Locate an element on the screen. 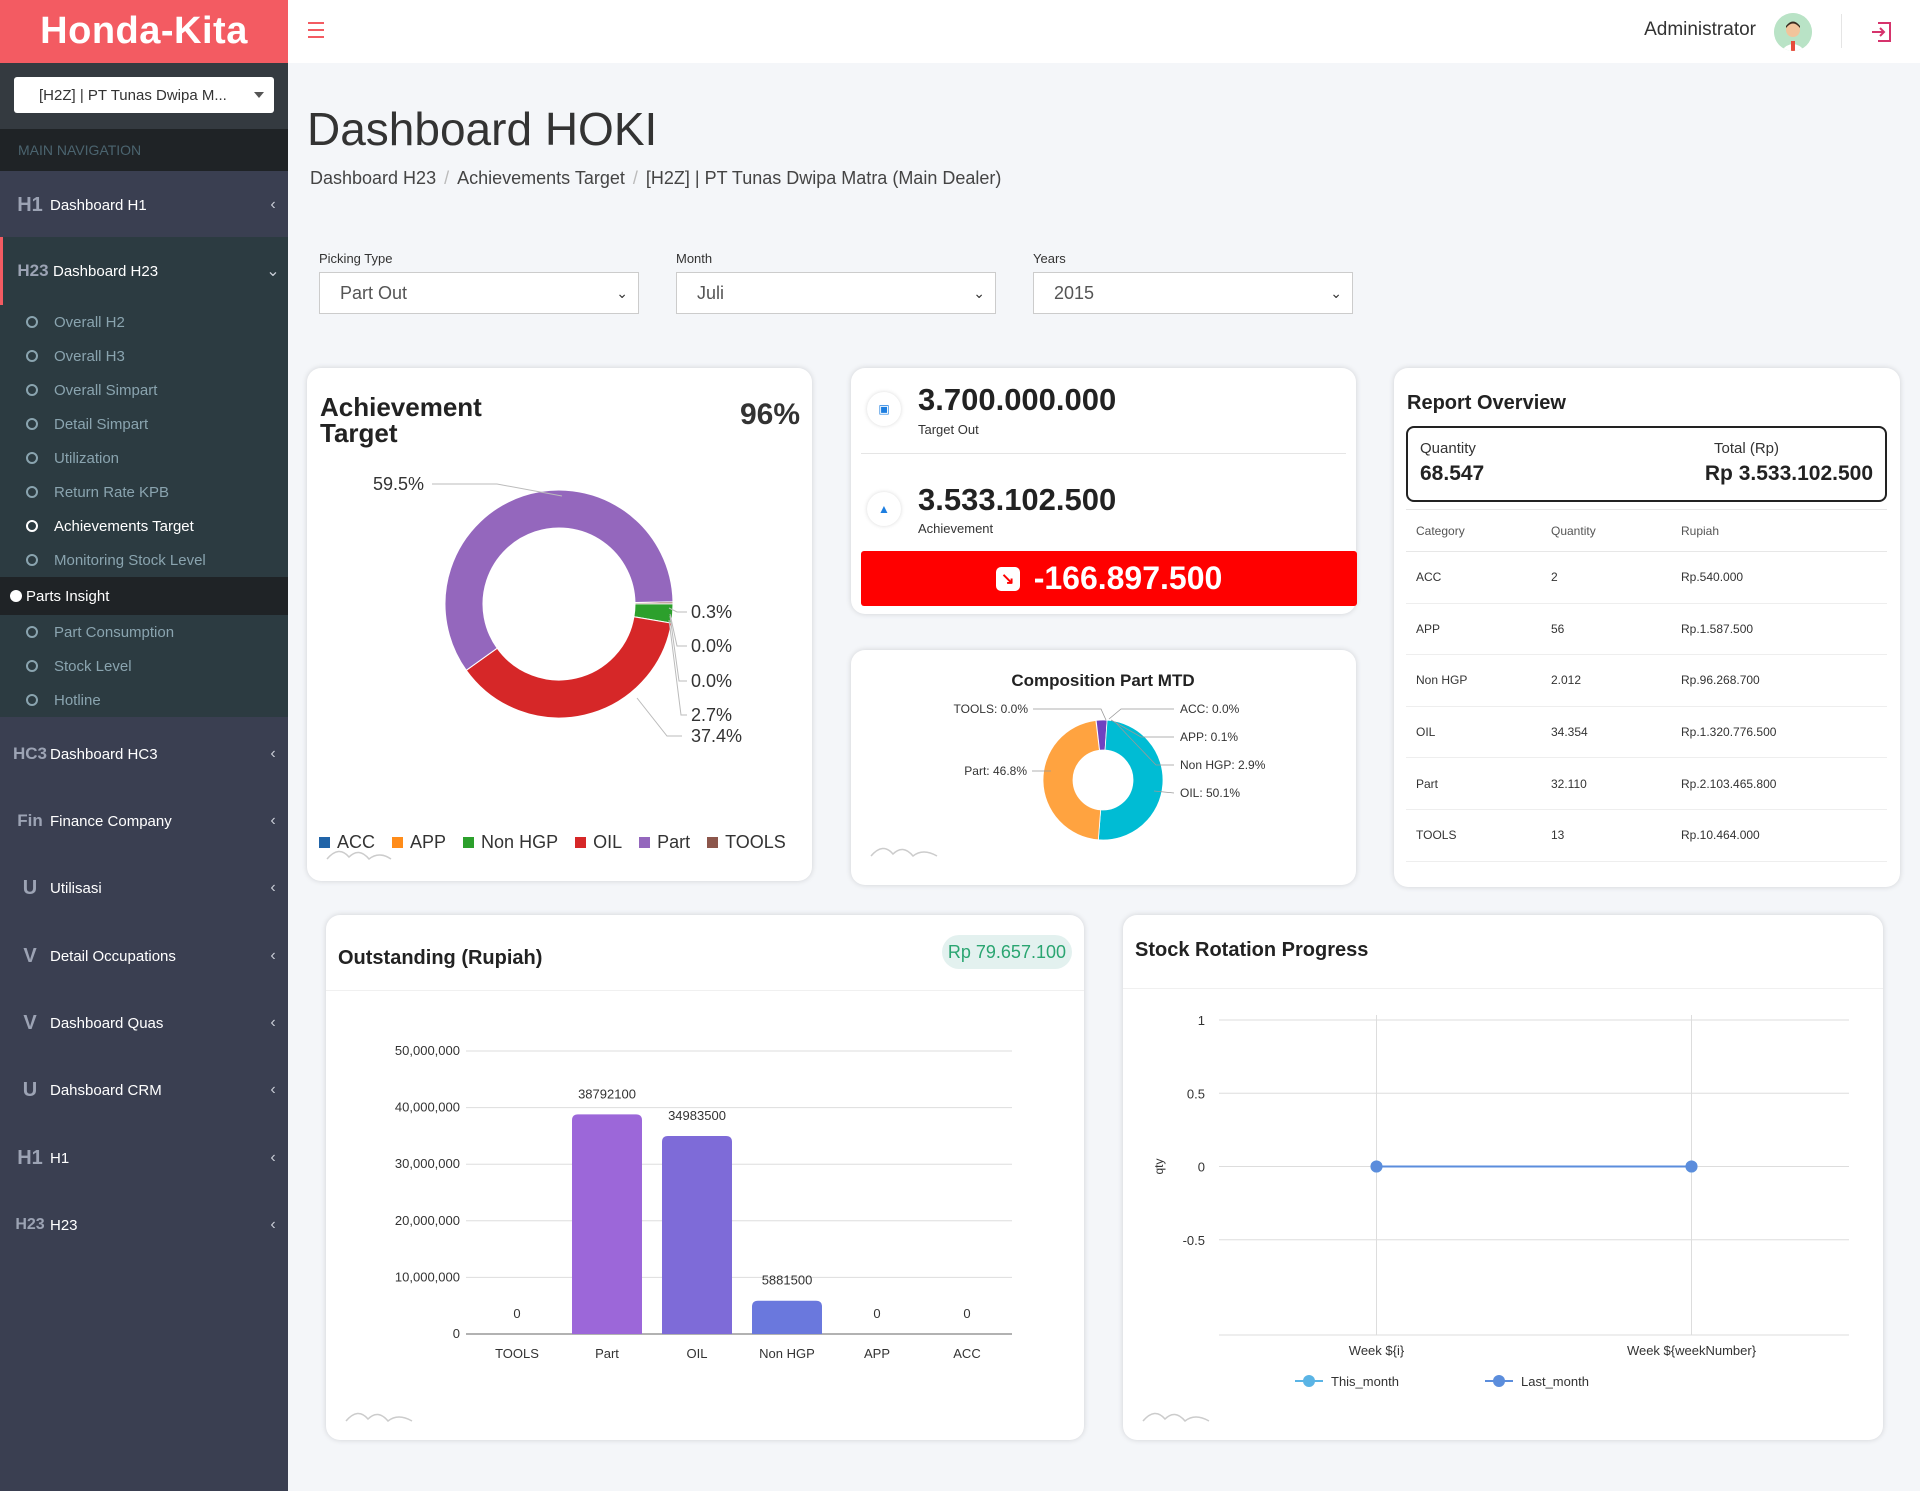 Image resolution: width=1920 pixels, height=1491 pixels. y-tick-label: 50,000,000 is located at coordinates (427, 1050).